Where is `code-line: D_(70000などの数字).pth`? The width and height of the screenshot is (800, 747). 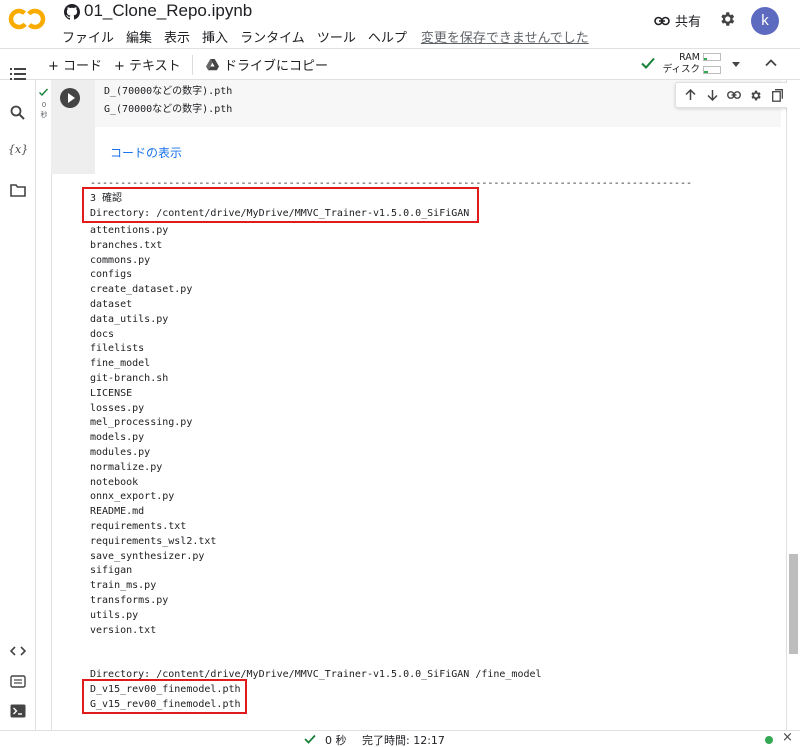
code-line: D_(70000などの数字).pth is located at coordinates (168, 91).